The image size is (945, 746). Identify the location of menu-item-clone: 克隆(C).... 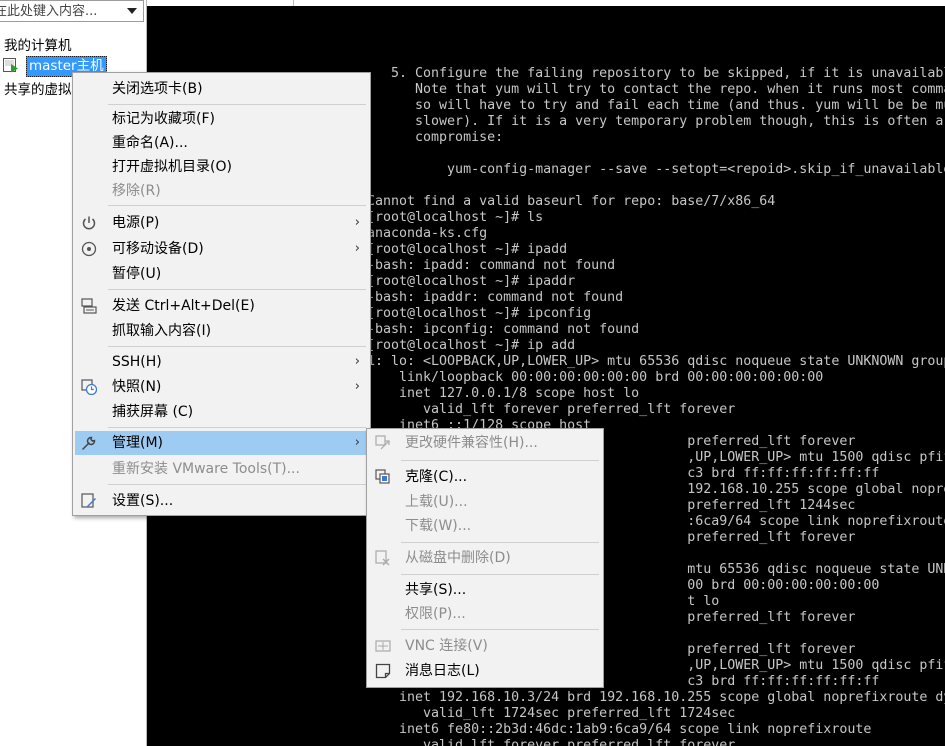
(485, 477).